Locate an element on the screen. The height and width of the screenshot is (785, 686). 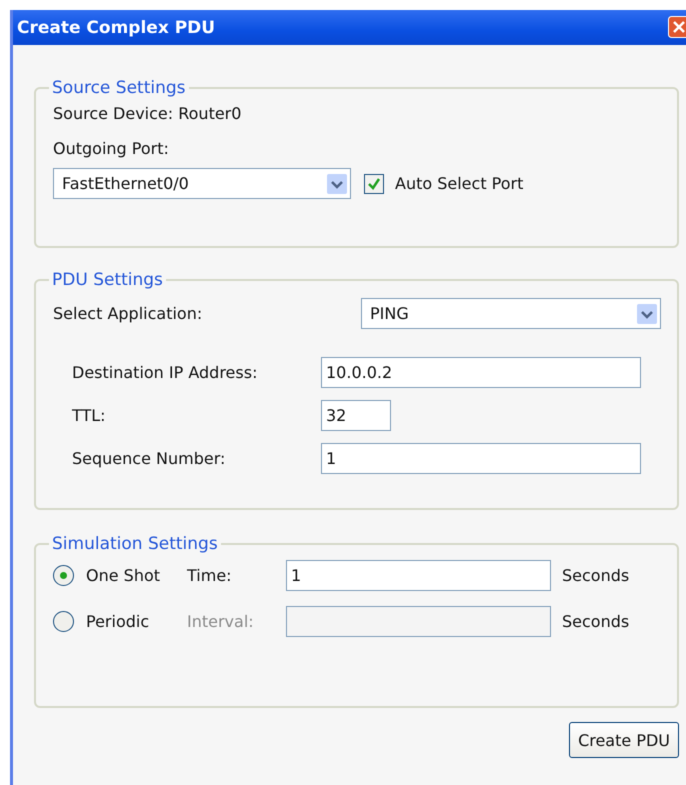
checkbox is located at coordinates (374, 184).